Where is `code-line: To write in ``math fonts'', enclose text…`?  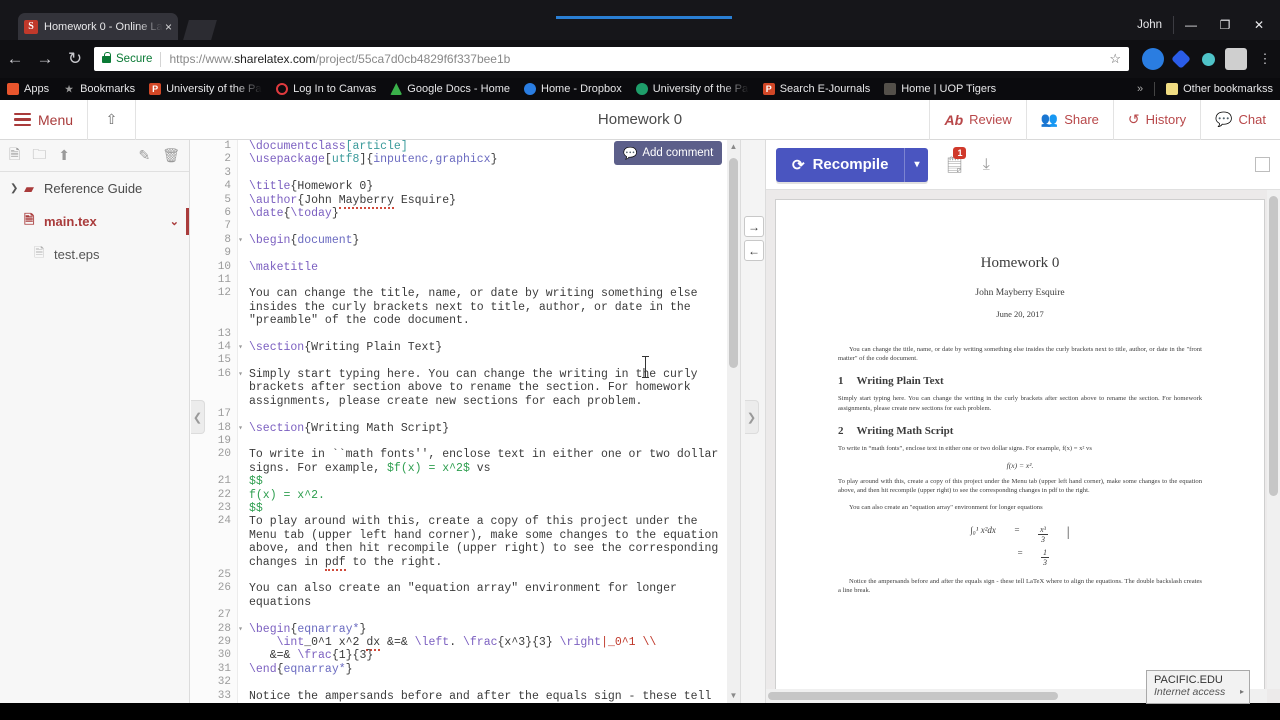 code-line: To write in ``math fonts'', enclose text… is located at coordinates (487, 461).